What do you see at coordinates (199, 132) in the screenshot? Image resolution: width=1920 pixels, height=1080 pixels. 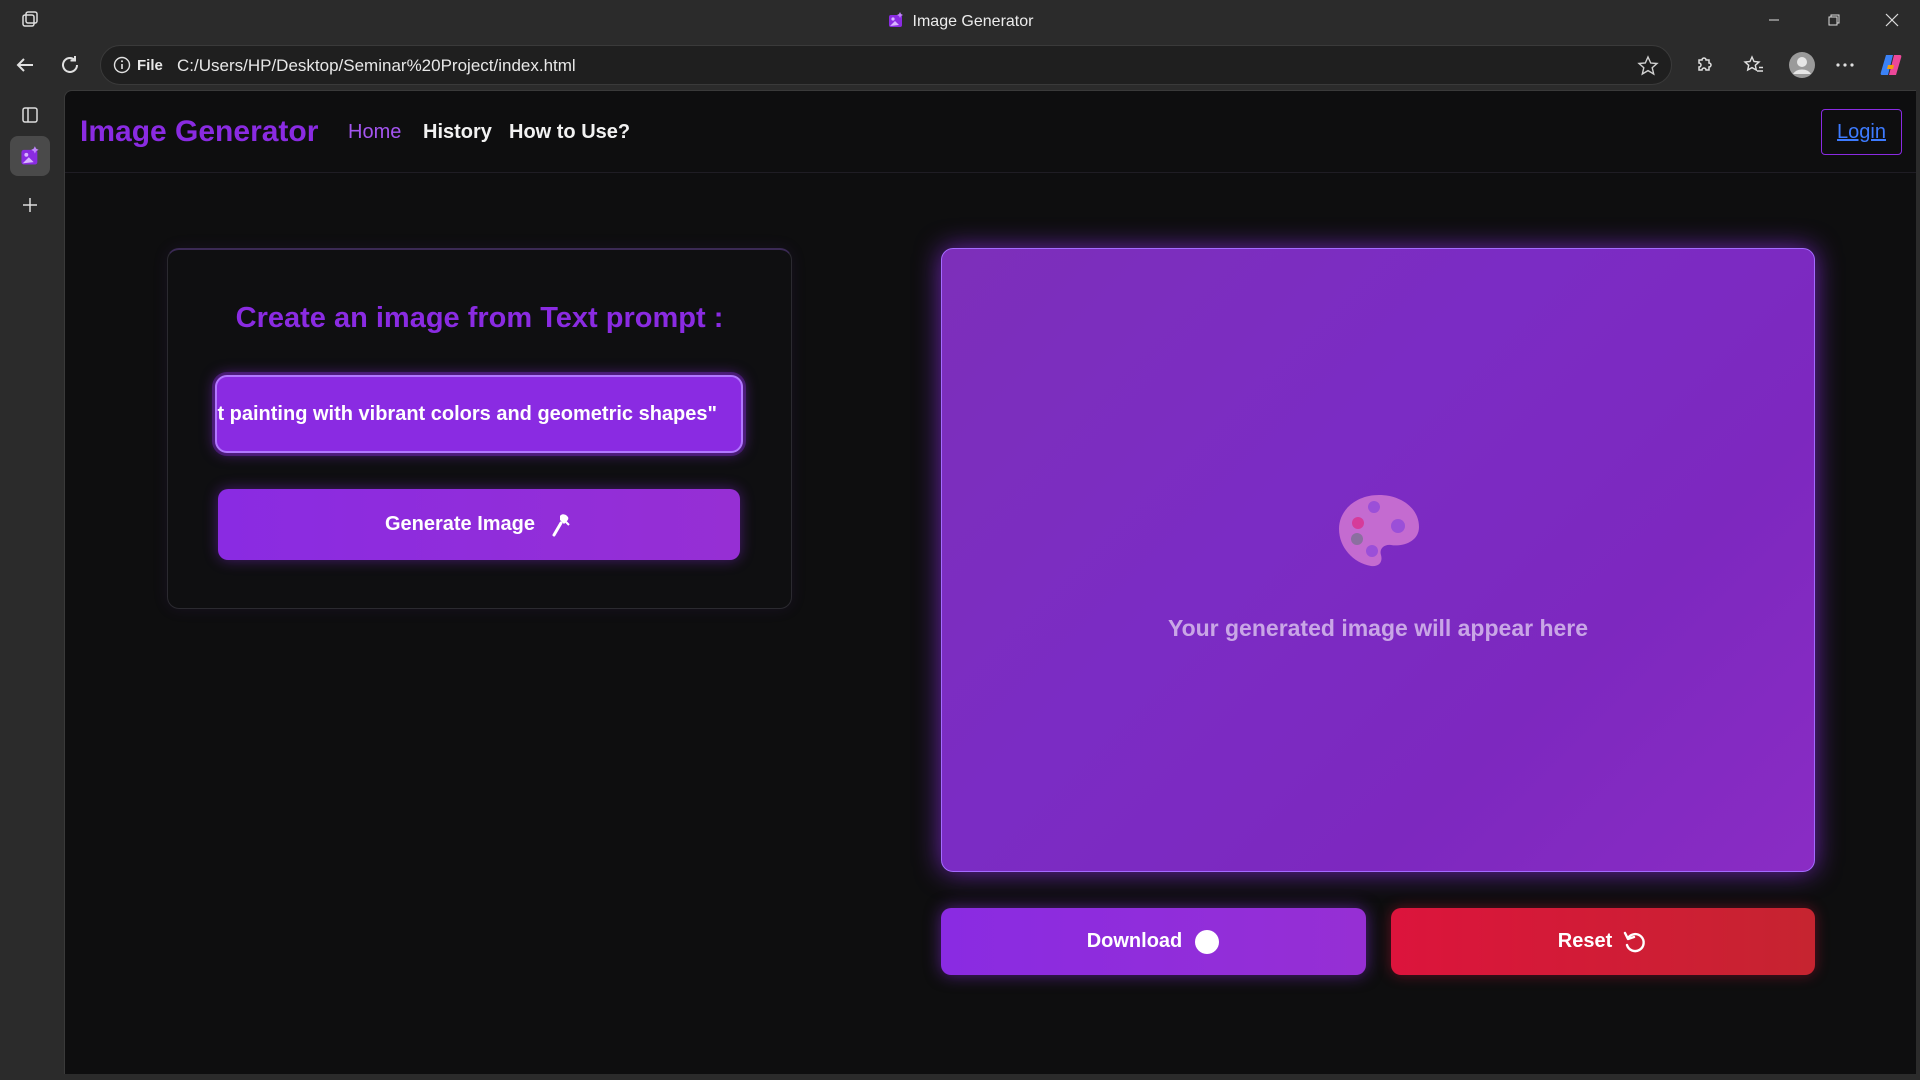 I see `brand-logo: Image Generator` at bounding box center [199, 132].